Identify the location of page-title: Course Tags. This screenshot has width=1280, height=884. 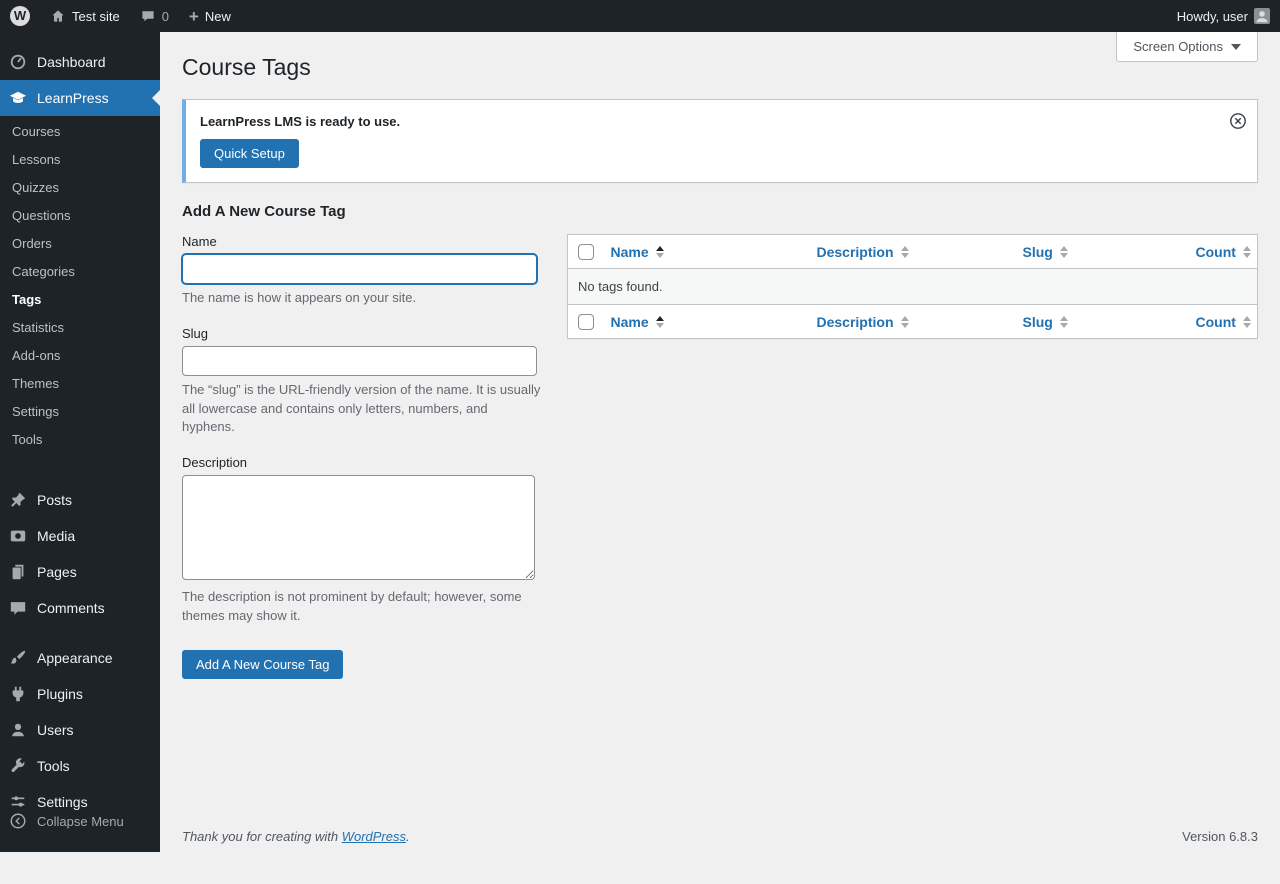
(720, 62).